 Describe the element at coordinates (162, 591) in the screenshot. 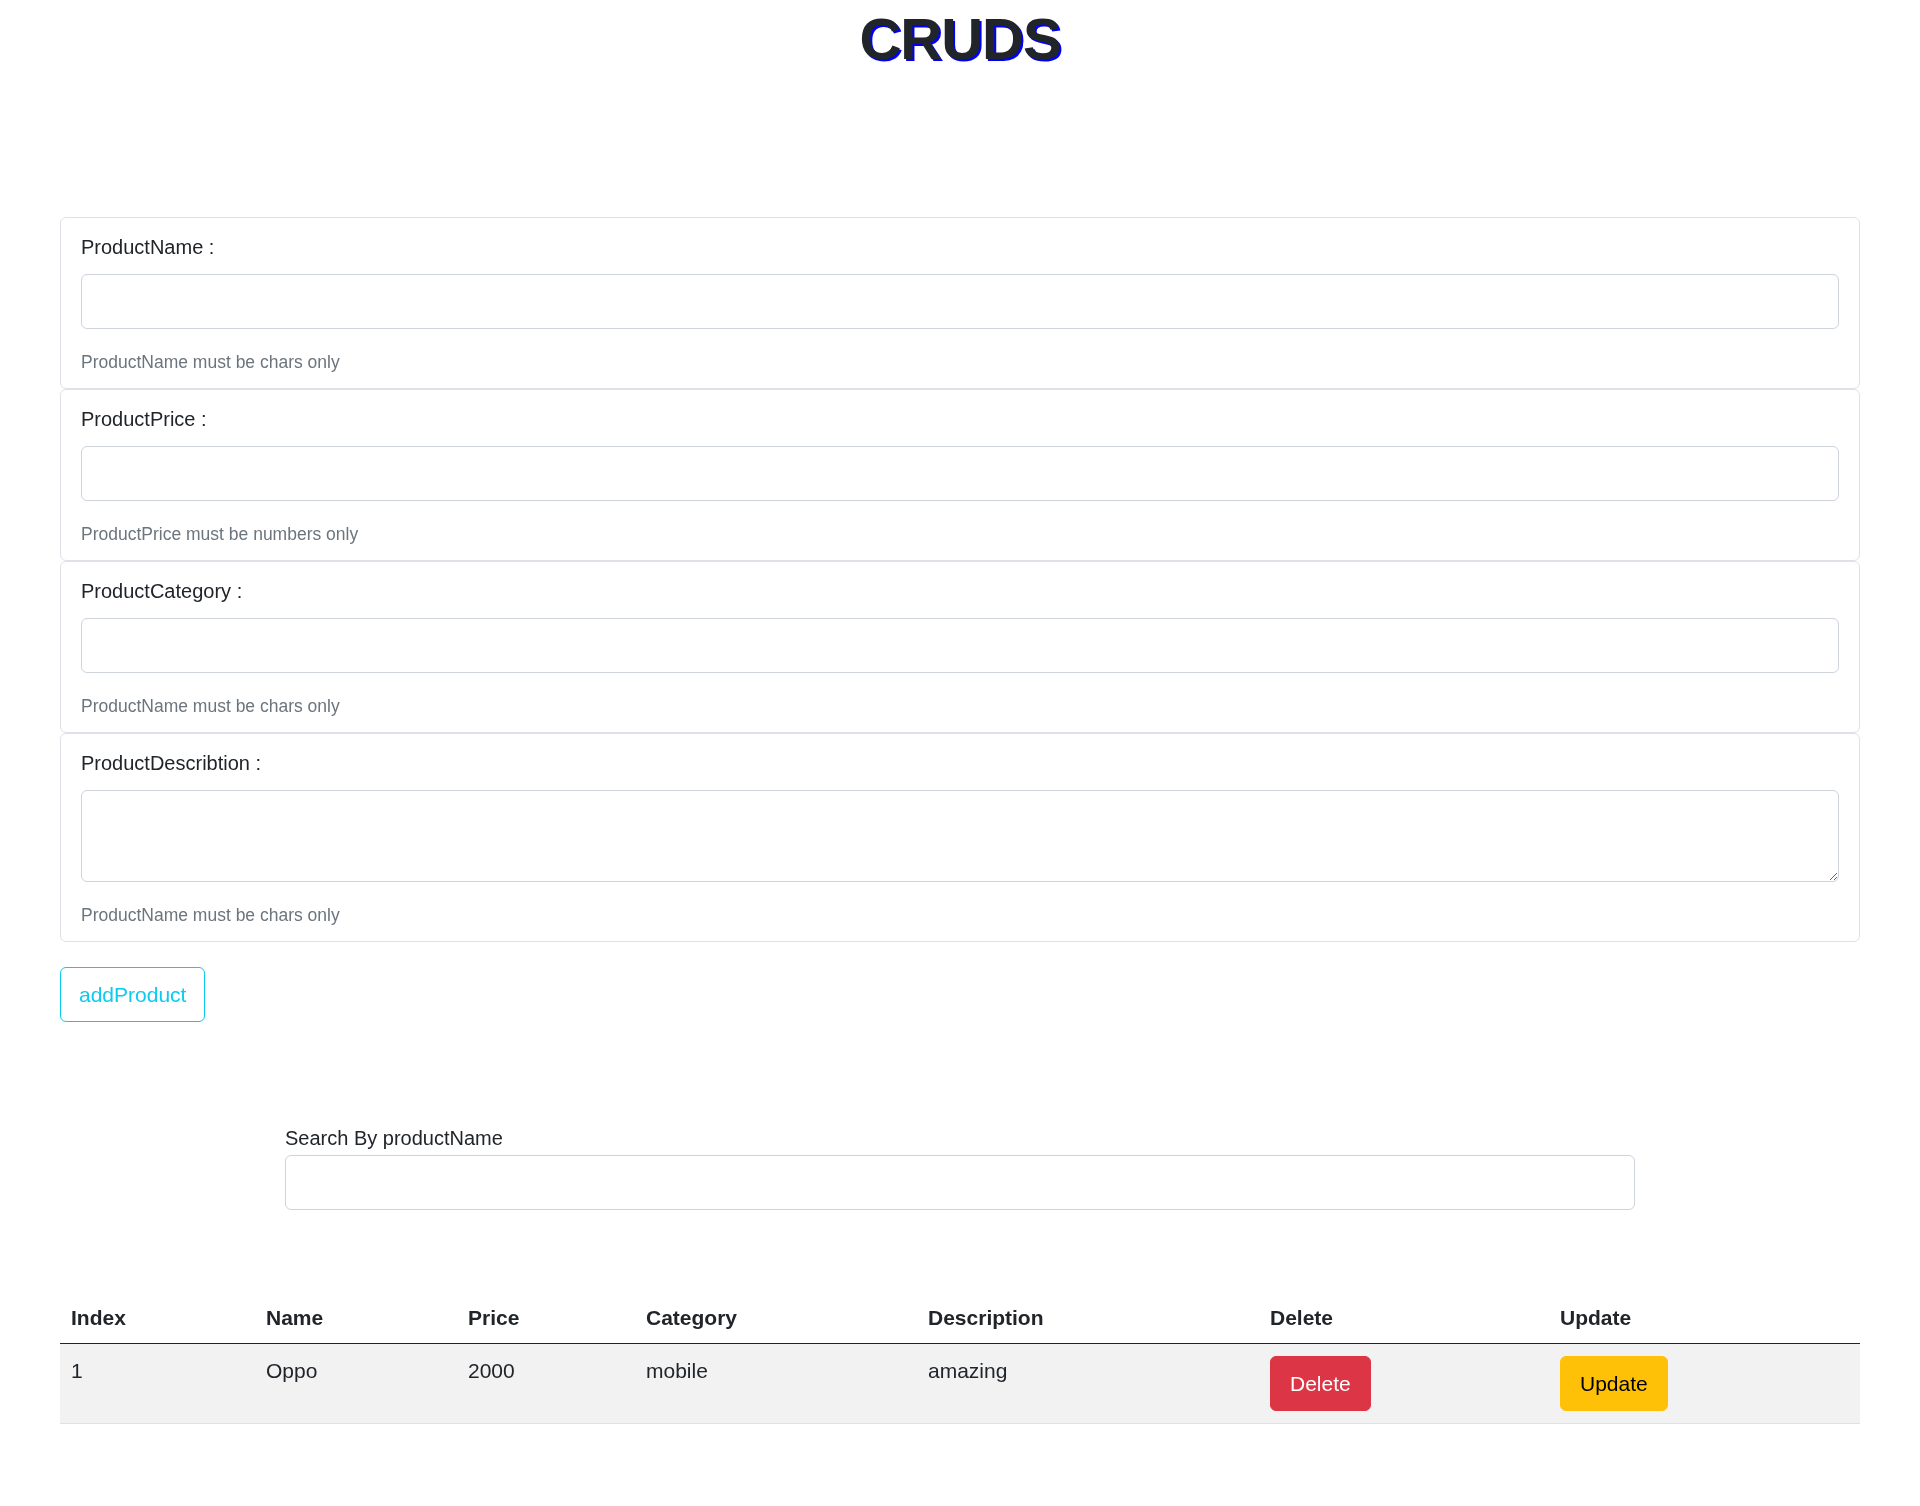

I see `field-label: ProductCategory :` at that location.